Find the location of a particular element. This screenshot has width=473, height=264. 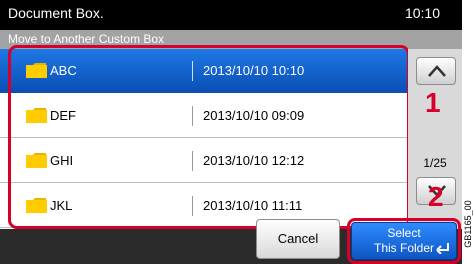

page-title: Document Box. is located at coordinates (56, 13).